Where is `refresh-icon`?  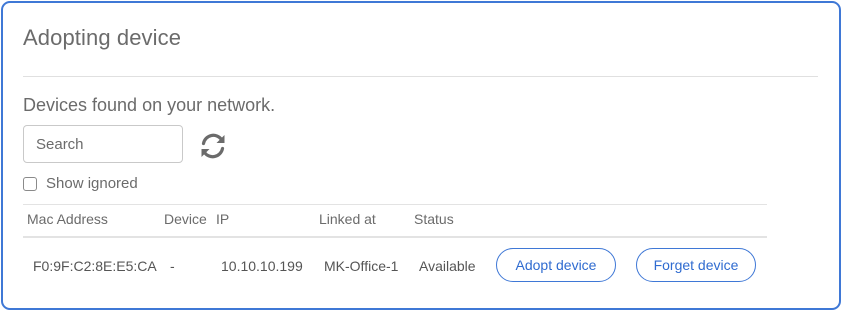
refresh-icon is located at coordinates (213, 146).